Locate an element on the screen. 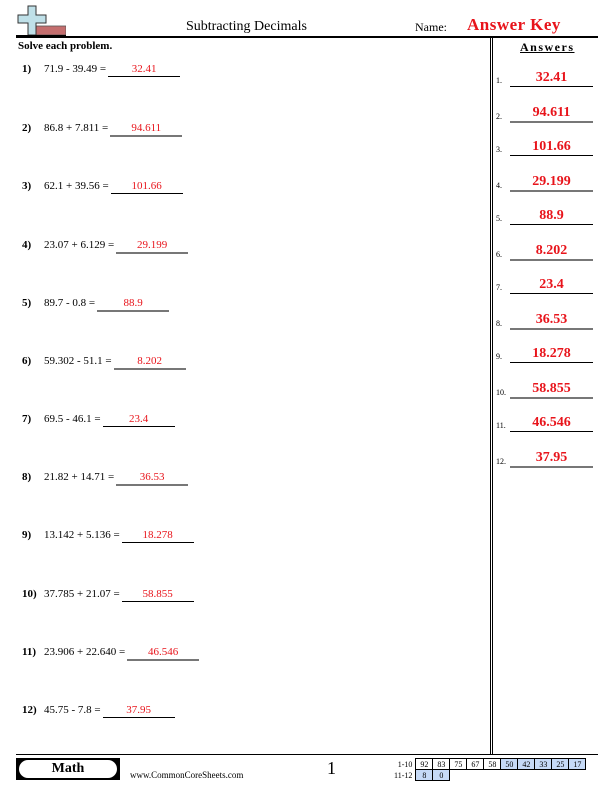 The height and width of the screenshot is (792, 612). problem-number: 2) is located at coordinates (27, 128).